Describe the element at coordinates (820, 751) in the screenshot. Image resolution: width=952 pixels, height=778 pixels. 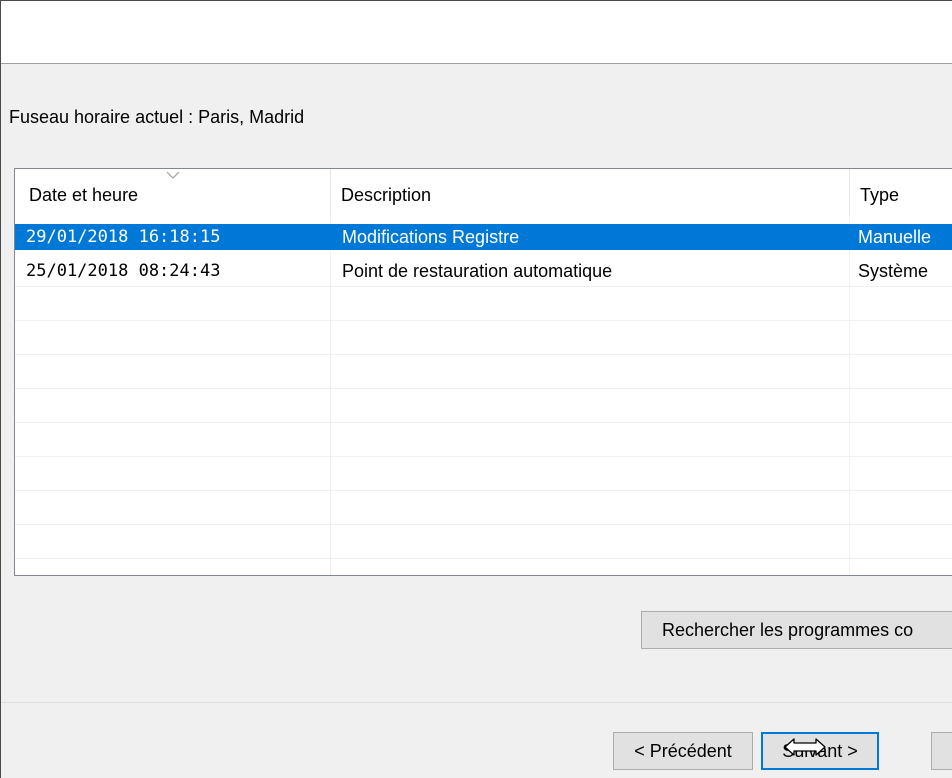
I see `next-button: Suivant >` at that location.